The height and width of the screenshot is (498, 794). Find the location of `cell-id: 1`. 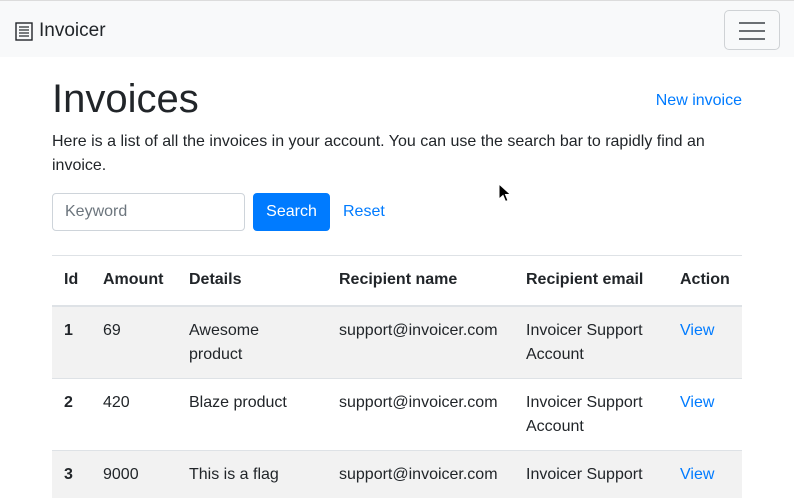

cell-id: 1 is located at coordinates (71, 341).